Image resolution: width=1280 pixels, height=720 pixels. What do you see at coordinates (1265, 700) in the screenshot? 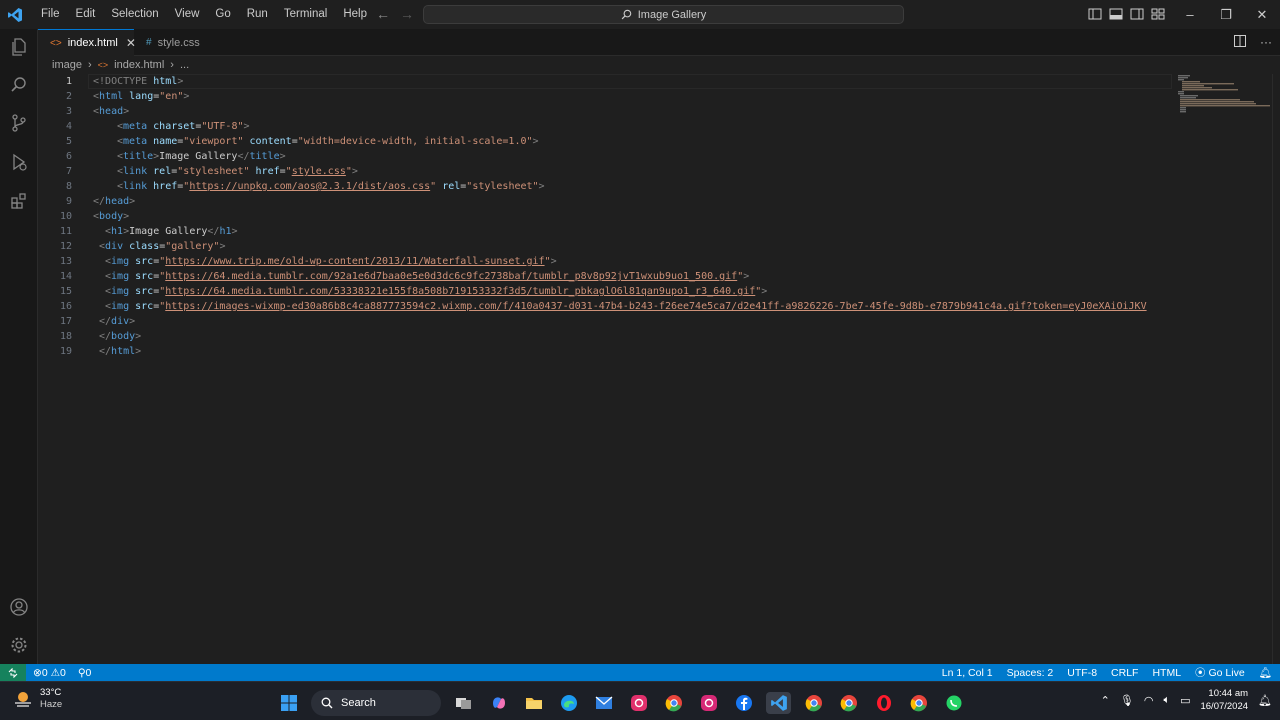
I see `notification-icon: 🔔︎` at bounding box center [1265, 700].